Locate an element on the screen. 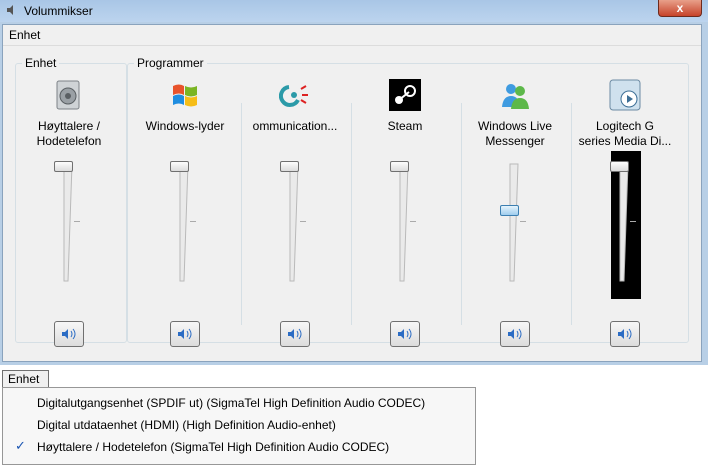  device-menu-button: Enhet is located at coordinates (25, 379).